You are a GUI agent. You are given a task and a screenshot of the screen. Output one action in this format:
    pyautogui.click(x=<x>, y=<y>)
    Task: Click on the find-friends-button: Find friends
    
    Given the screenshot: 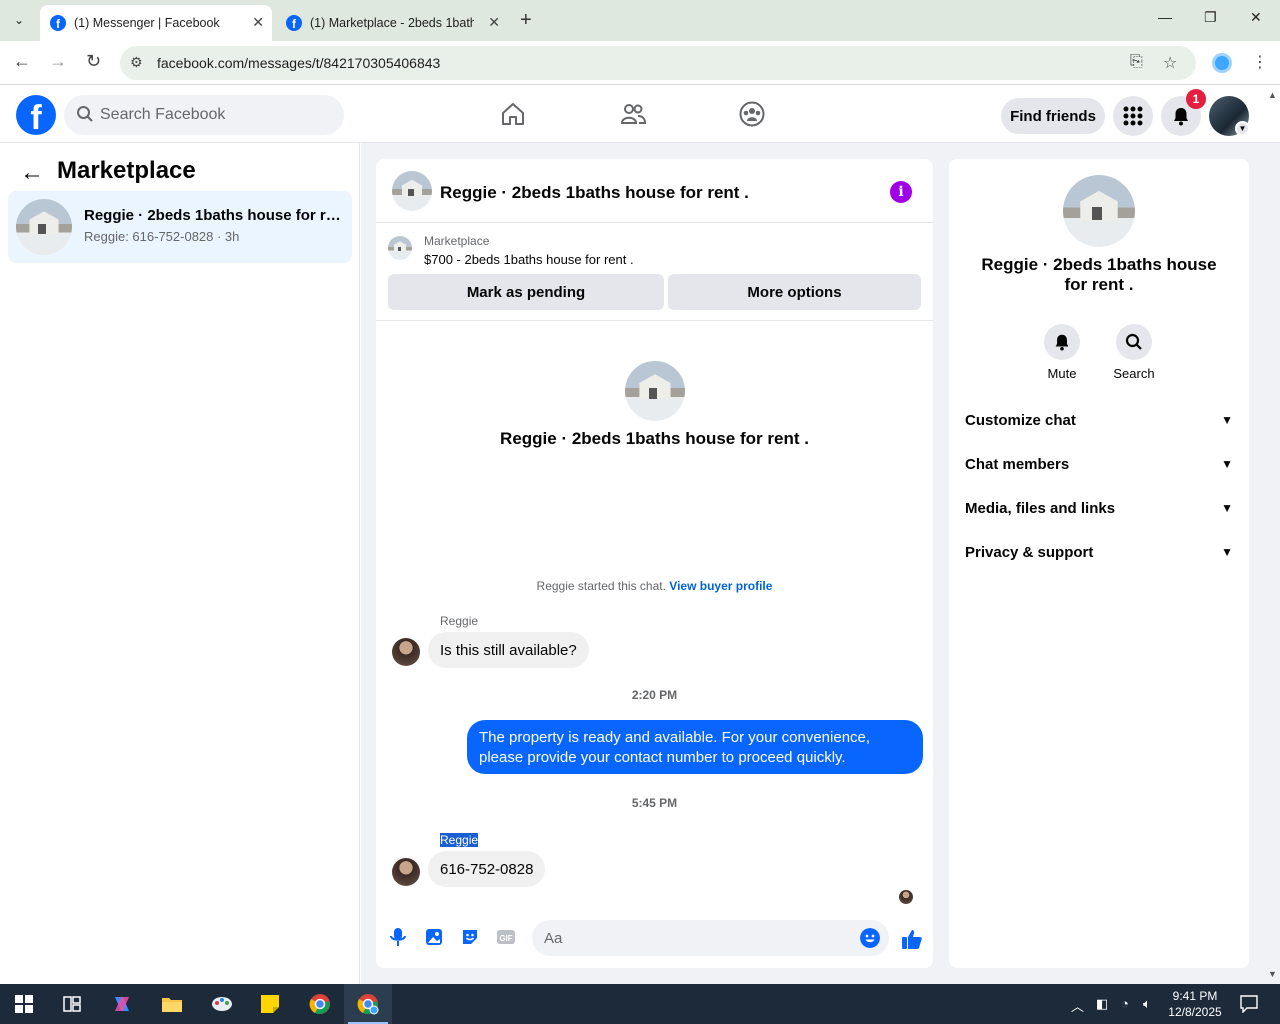 What is the action you would take?
    pyautogui.click(x=1053, y=116)
    